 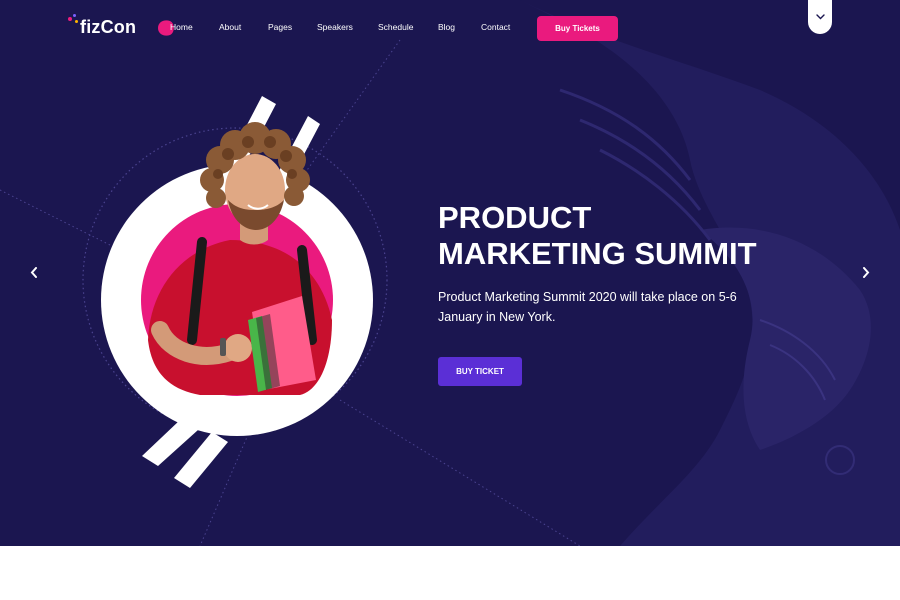 I want to click on hero-title-line-1: PRODUCT, so click(x=515, y=217).